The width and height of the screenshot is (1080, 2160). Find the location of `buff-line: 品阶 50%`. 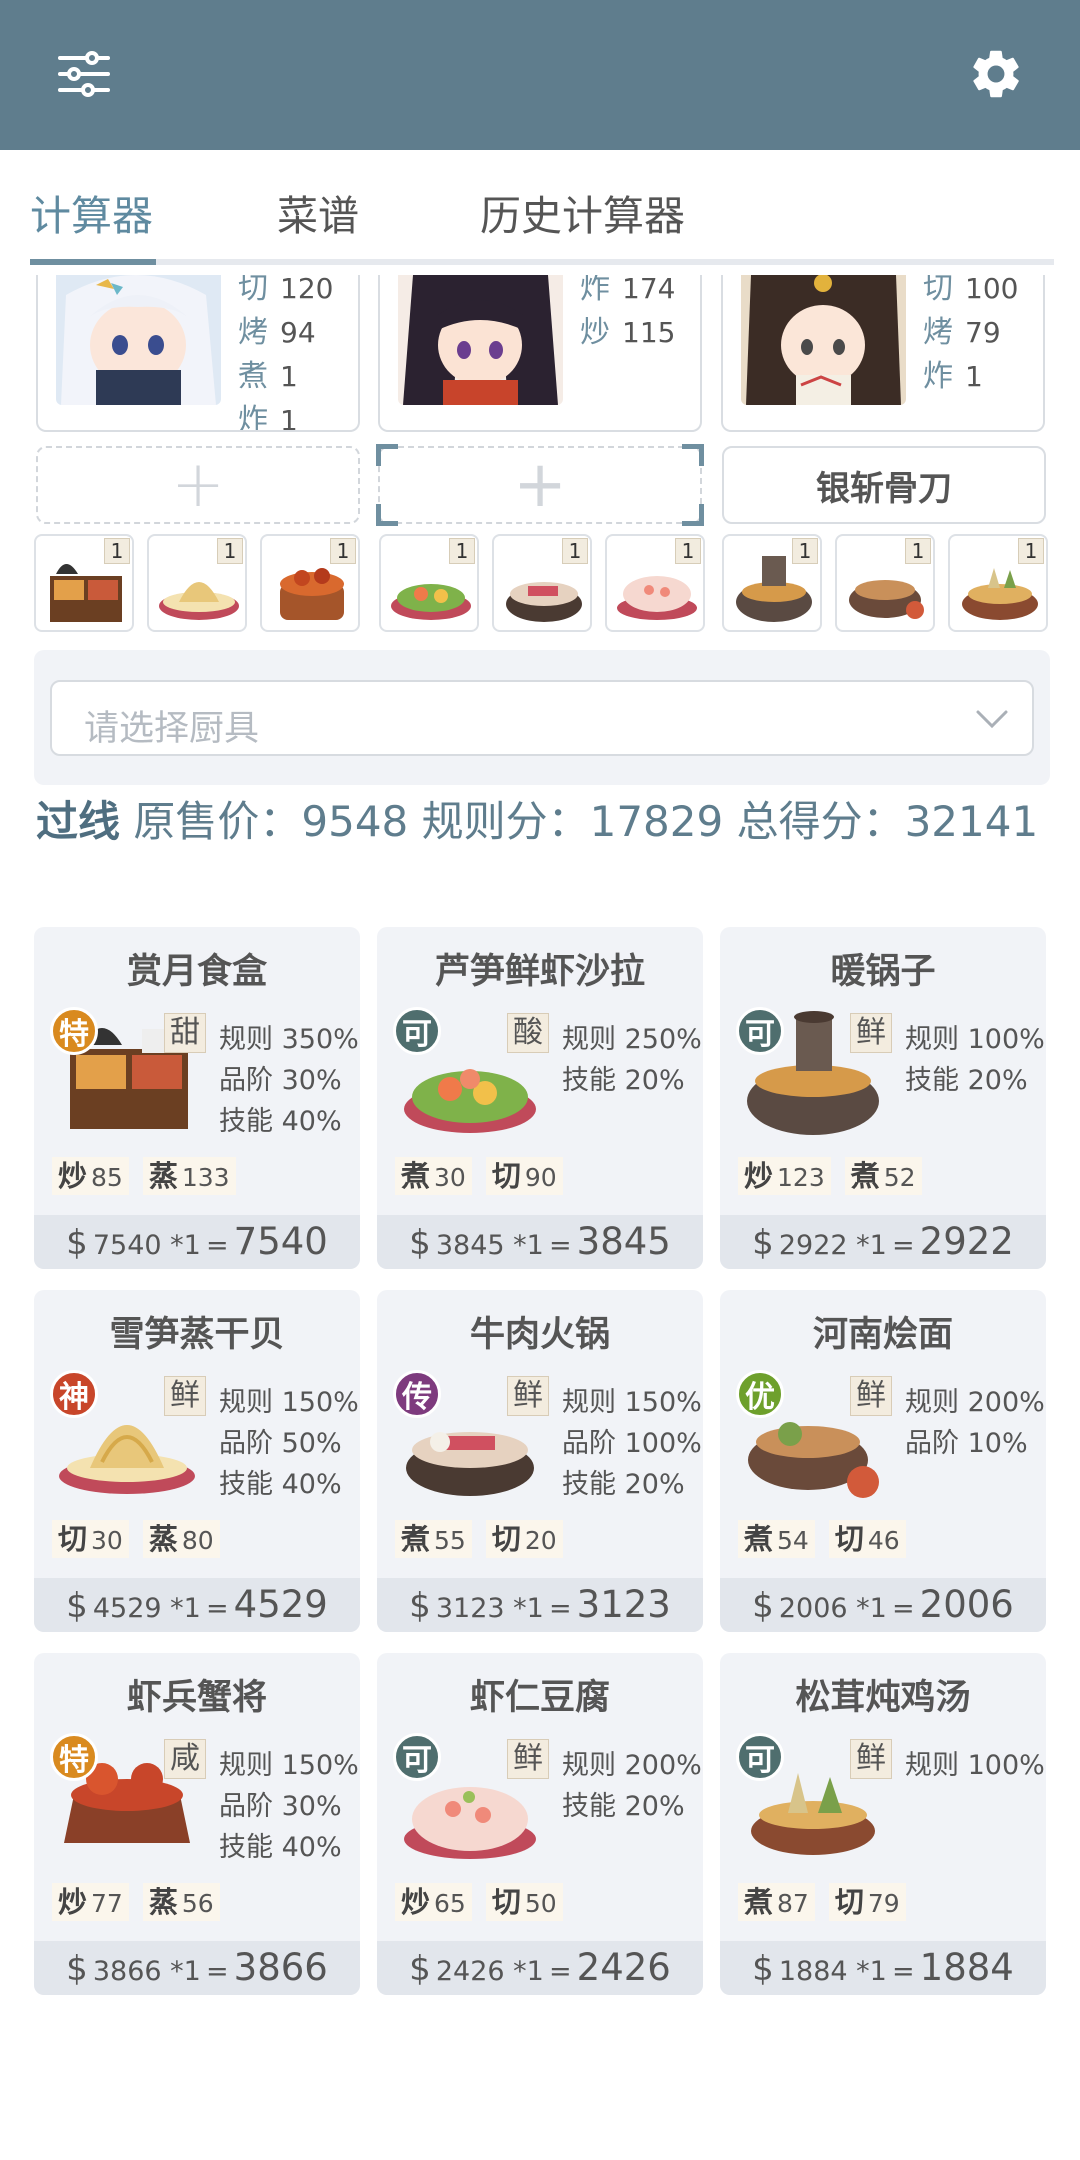

buff-line: 品阶 50% is located at coordinates (280, 1443).